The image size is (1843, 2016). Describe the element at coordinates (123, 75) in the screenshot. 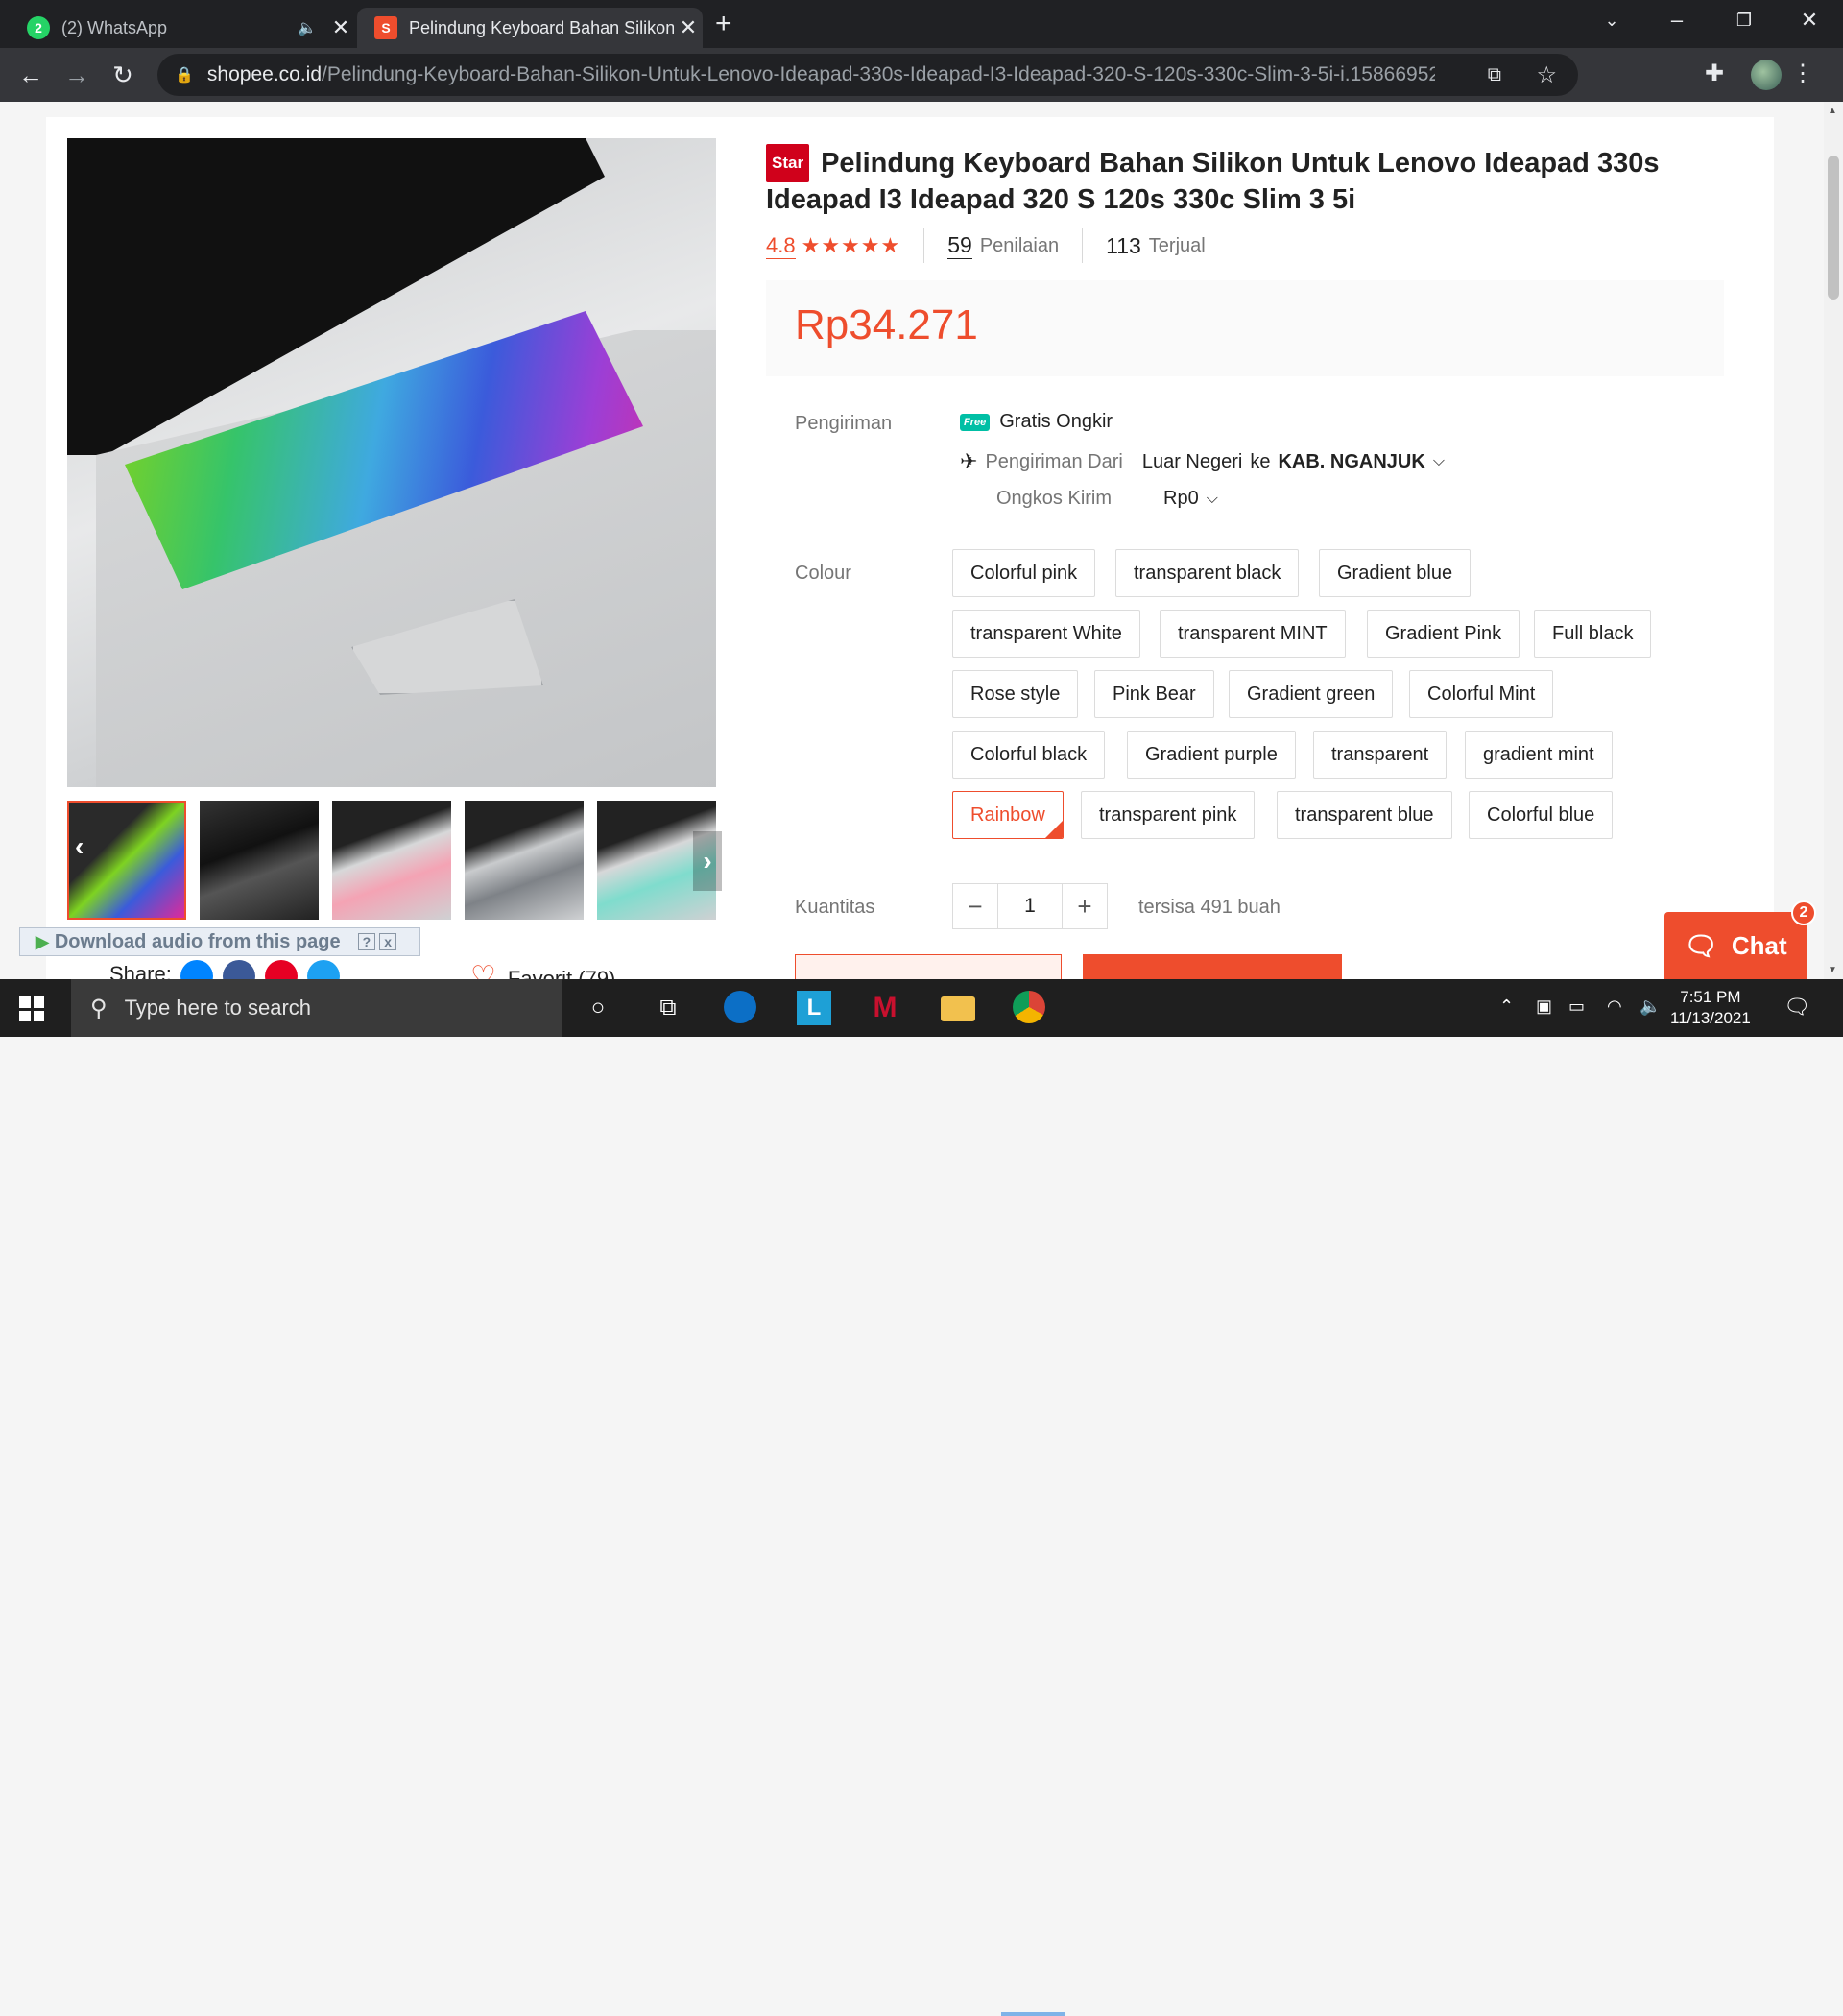

I see `reload-button: ↻` at that location.